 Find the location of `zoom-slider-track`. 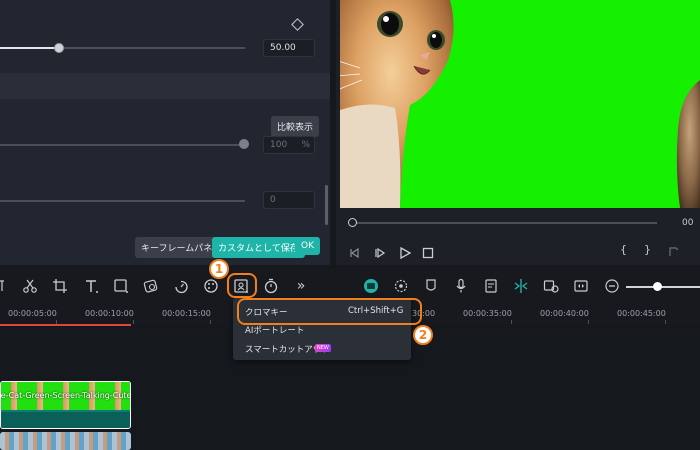

zoom-slider-track is located at coordinates (663, 287).